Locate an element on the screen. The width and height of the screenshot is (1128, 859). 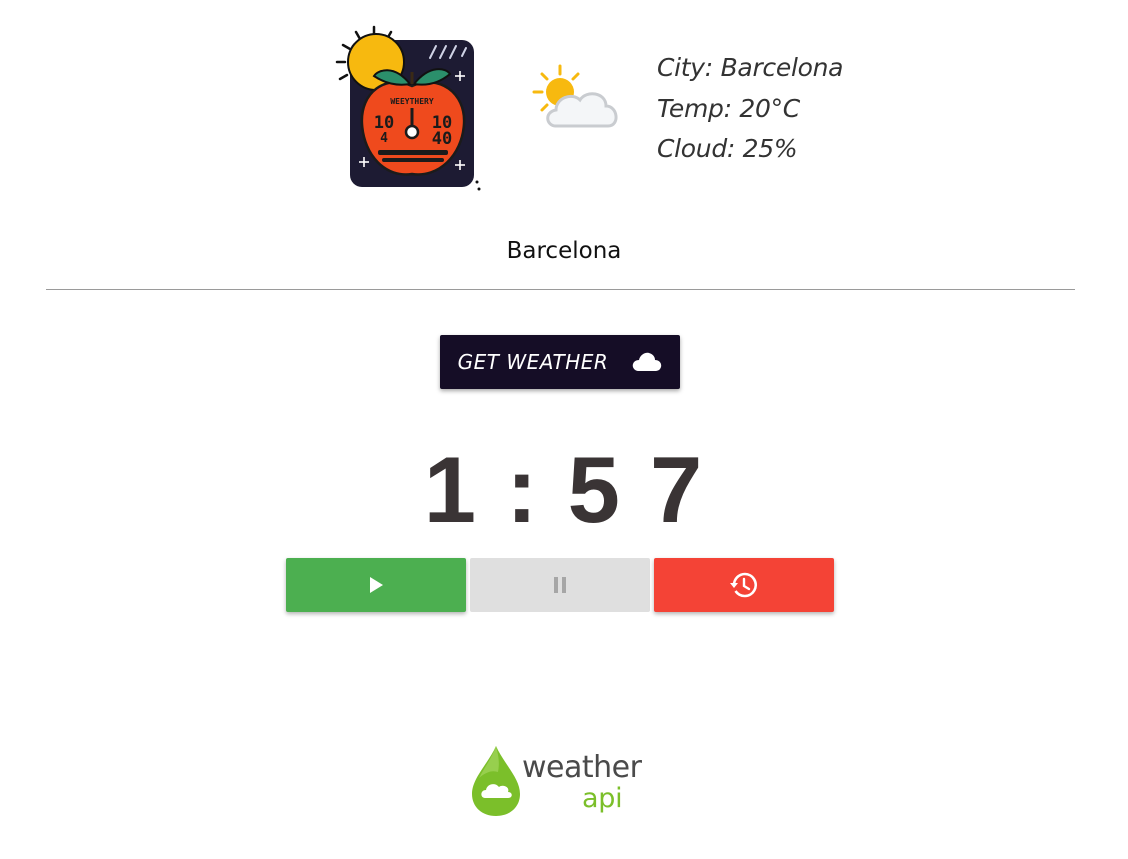
weather-info: City: Barcelona Temp: 20°C Cloud: 25% is located at coordinates (750, 109).